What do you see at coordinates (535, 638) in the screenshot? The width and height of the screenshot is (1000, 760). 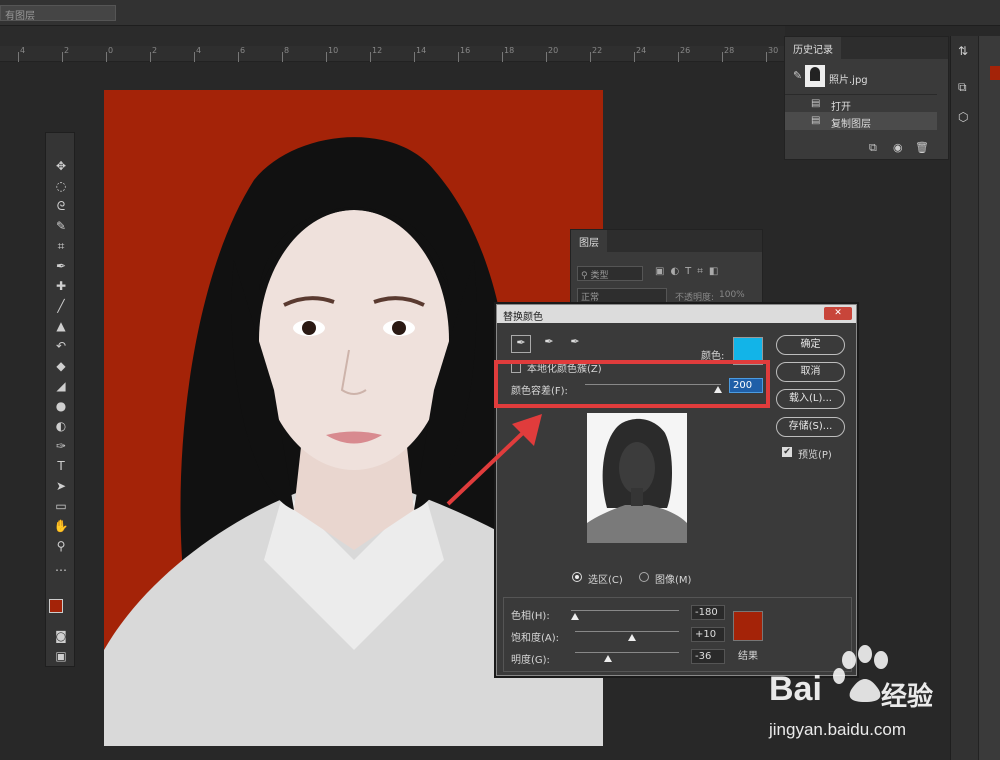 I see `saturation-label: 饱和度(A):` at bounding box center [535, 638].